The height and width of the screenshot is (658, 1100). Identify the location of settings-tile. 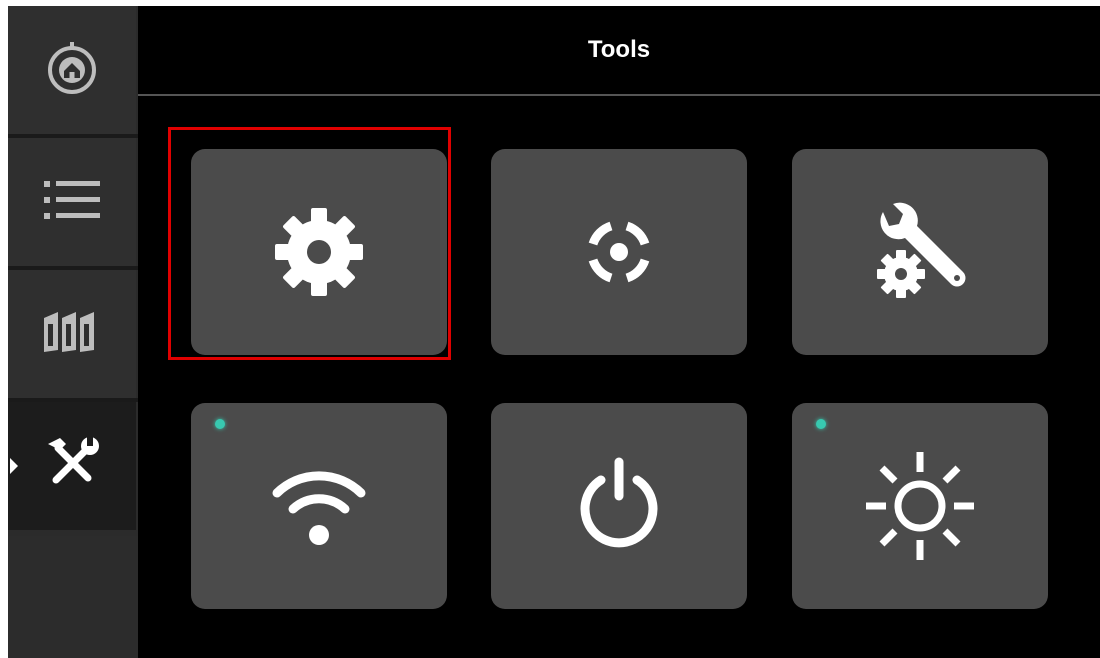
(319, 252).